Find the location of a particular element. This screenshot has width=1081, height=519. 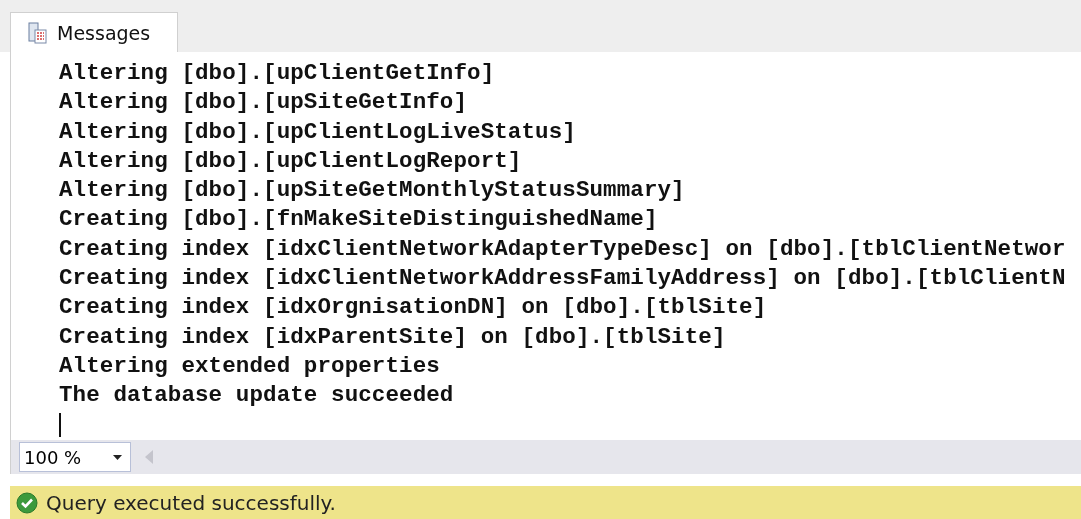

document-grid-icon is located at coordinates (38, 32).